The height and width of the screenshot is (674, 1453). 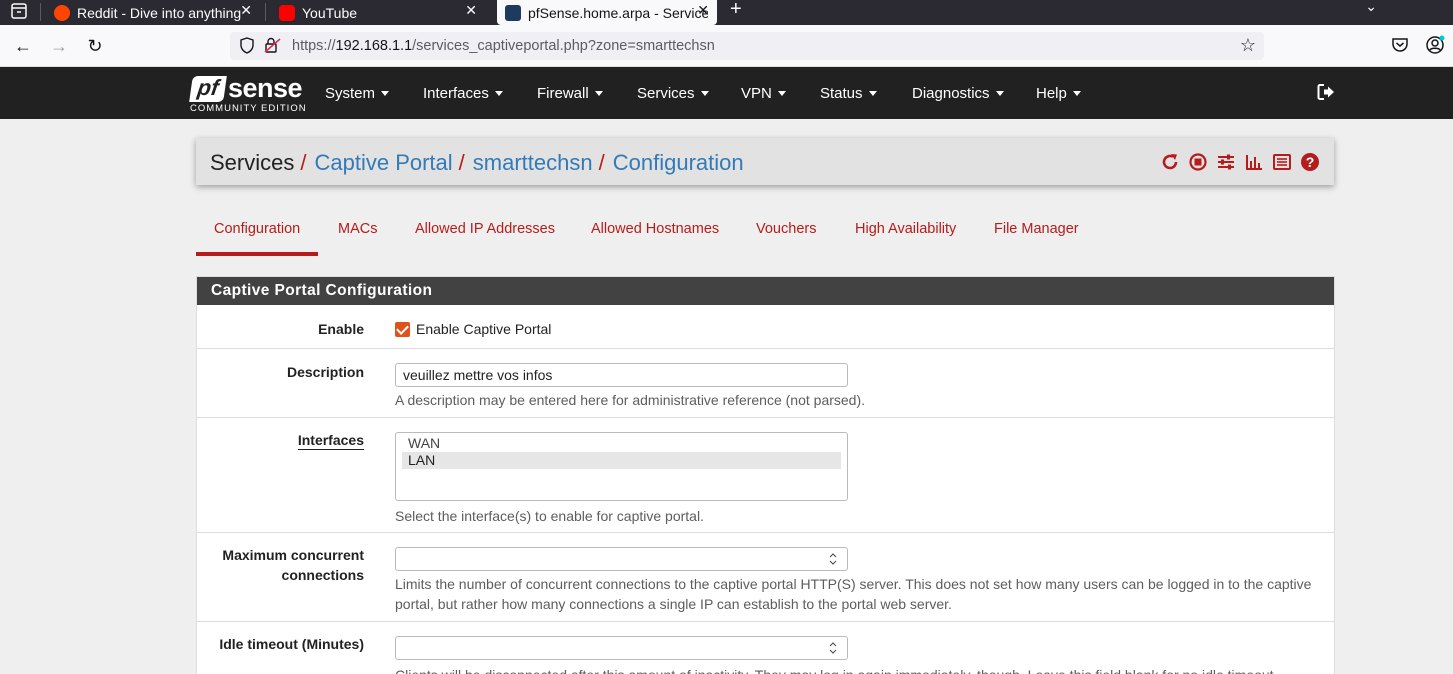 I want to click on tab-vouchers: Vouchers, so click(x=786, y=234).